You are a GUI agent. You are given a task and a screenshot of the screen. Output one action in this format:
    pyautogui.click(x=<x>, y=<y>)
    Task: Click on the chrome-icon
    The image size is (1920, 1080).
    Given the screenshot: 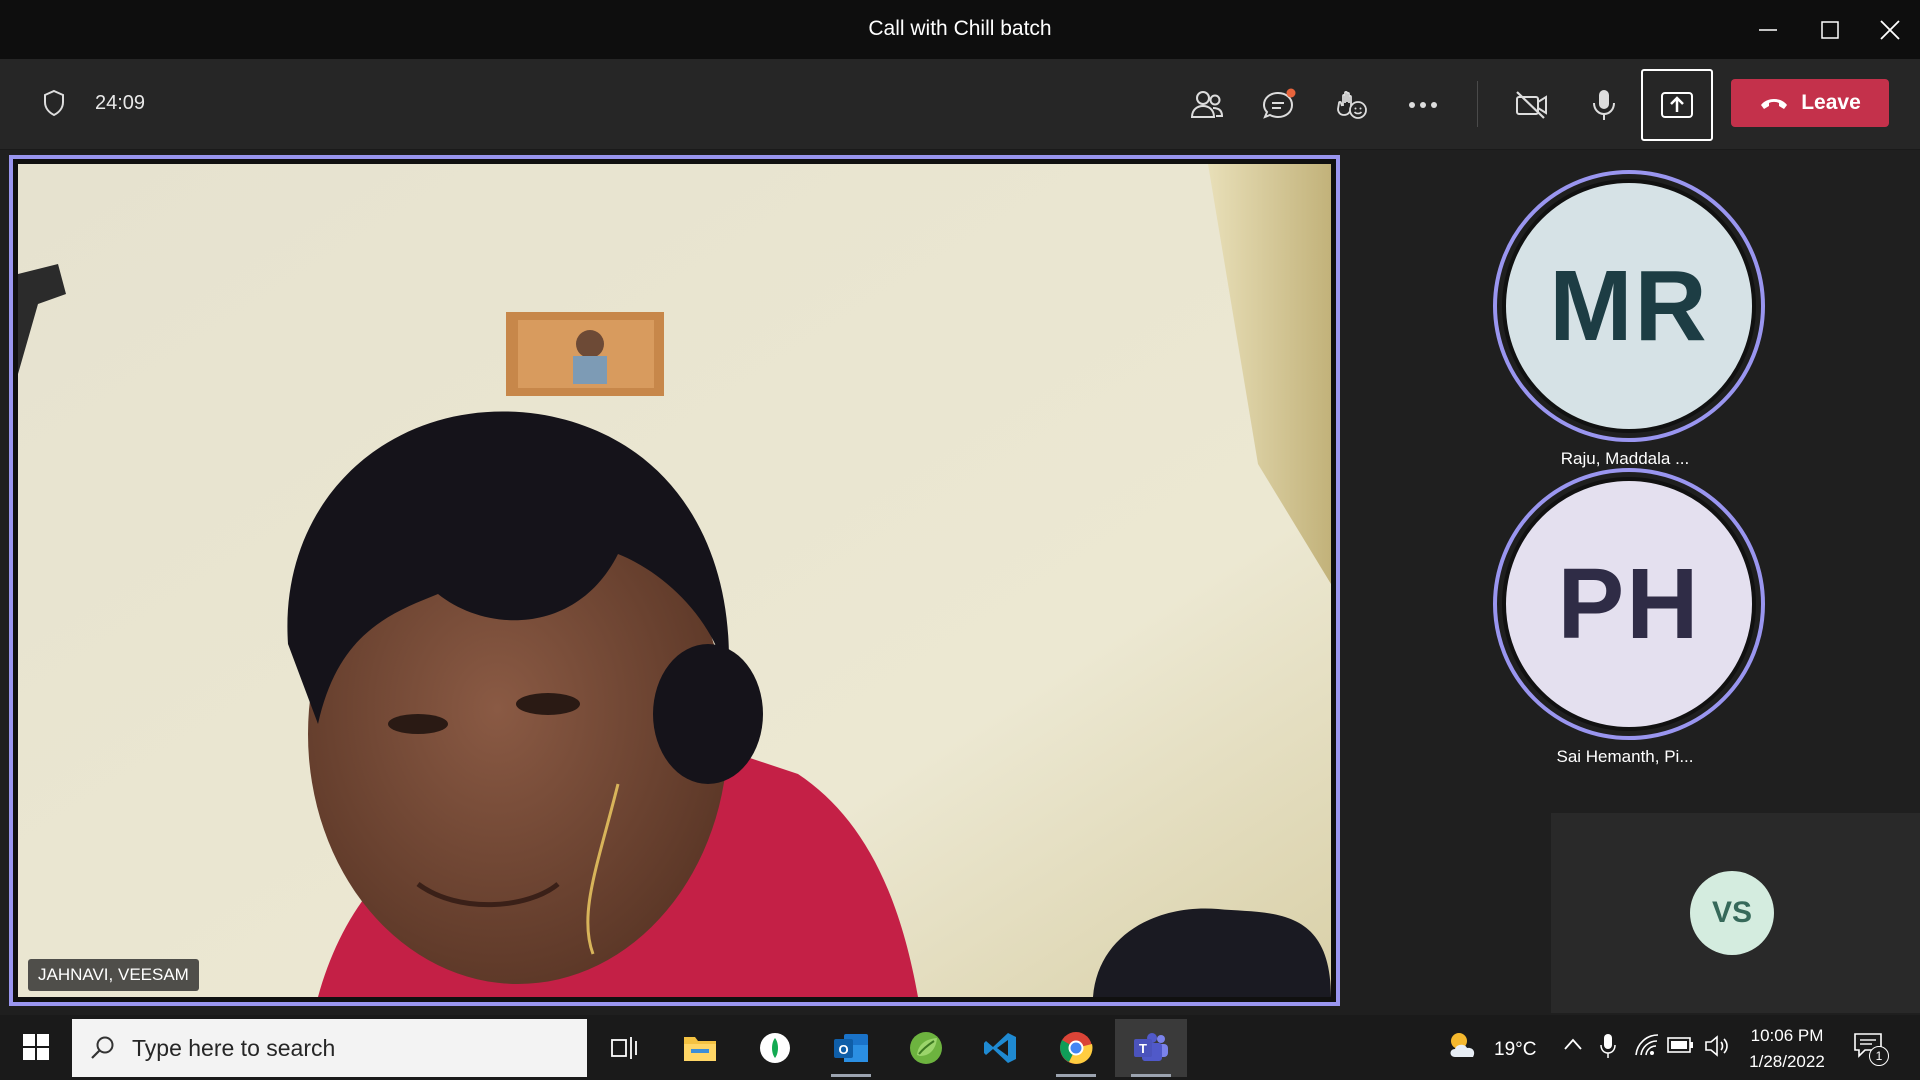 What is the action you would take?
    pyautogui.click(x=1076, y=1048)
    